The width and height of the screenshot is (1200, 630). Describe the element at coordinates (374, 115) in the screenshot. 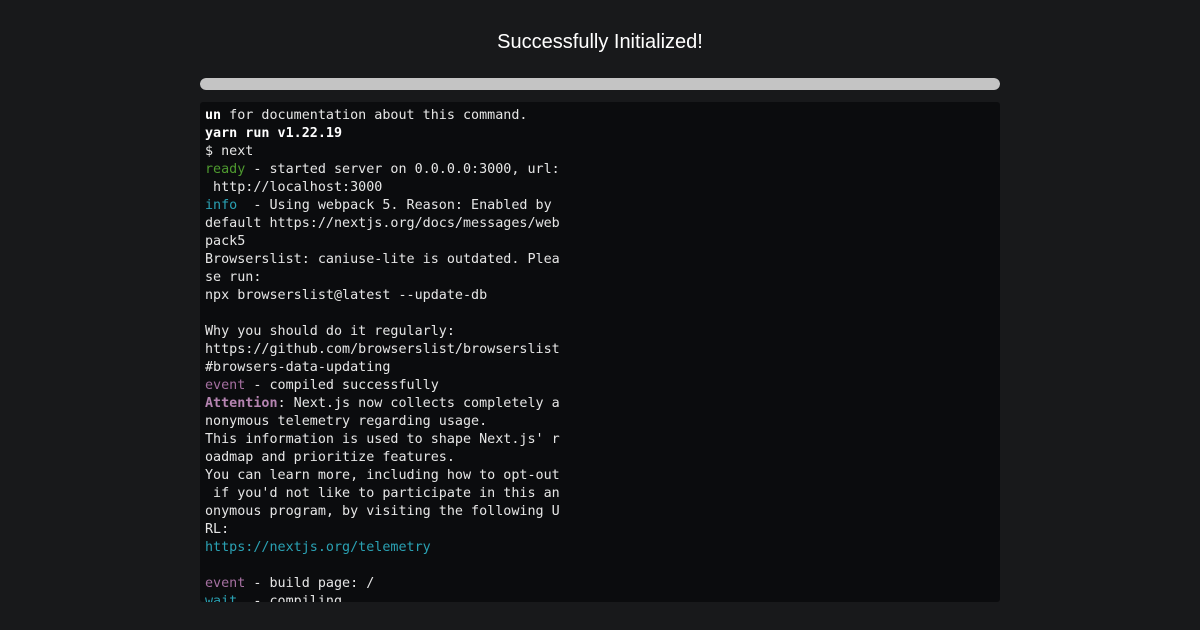

I see `terminal-segment: for documentation about this command.` at that location.